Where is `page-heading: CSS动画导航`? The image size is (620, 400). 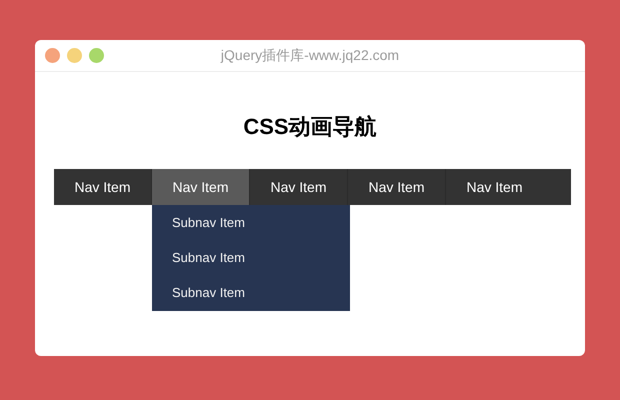 page-heading: CSS动画导航 is located at coordinates (310, 127).